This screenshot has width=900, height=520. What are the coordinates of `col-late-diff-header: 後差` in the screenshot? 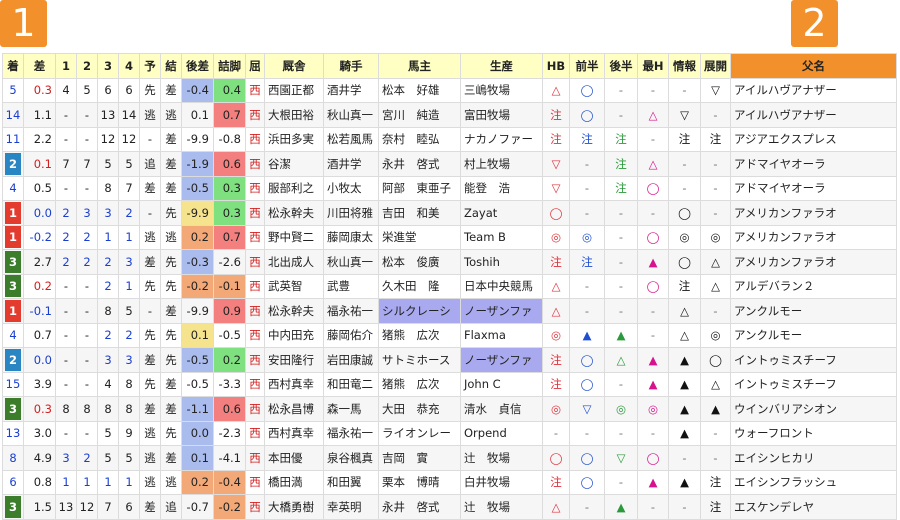 It's located at (197, 66).